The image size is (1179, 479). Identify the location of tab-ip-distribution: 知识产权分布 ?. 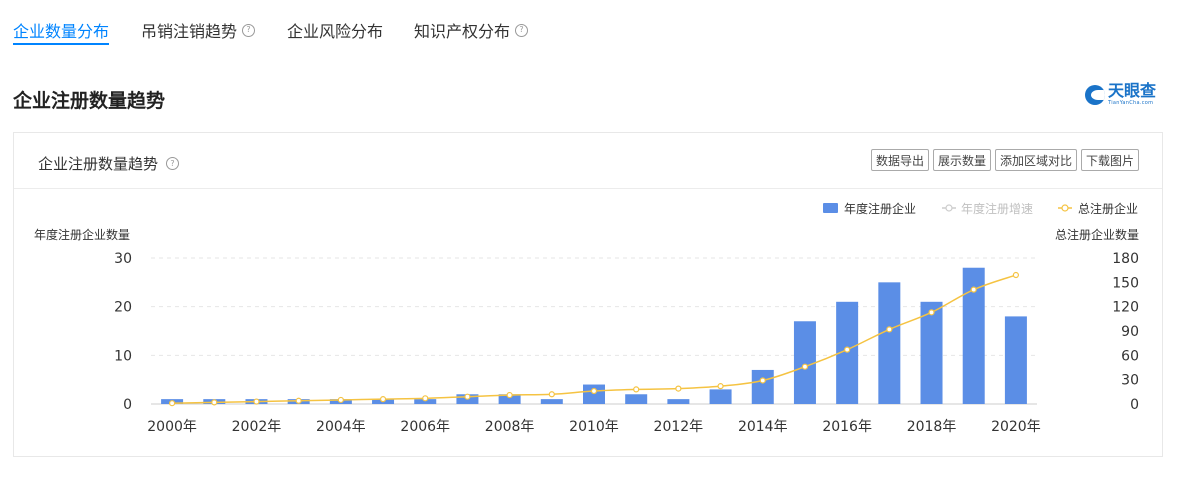
(471, 30).